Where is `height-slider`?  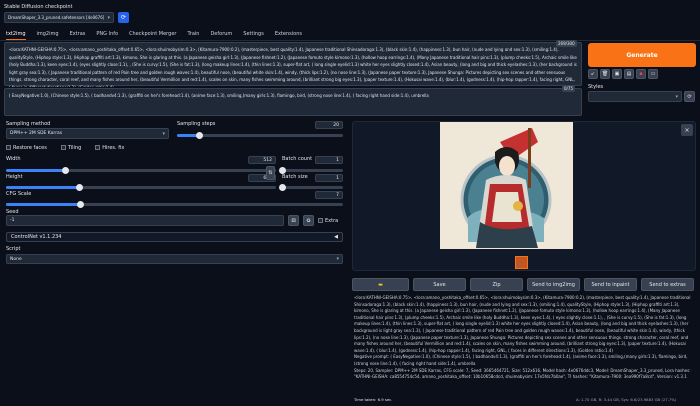 height-slider is located at coordinates (141, 187).